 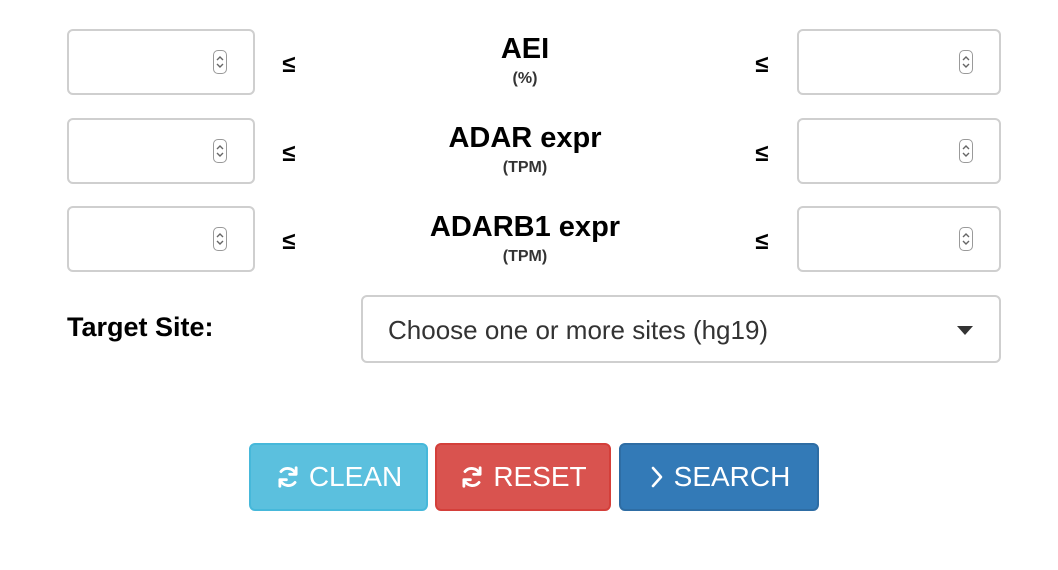 I want to click on clean-button-label: CLEAN, so click(x=355, y=476).